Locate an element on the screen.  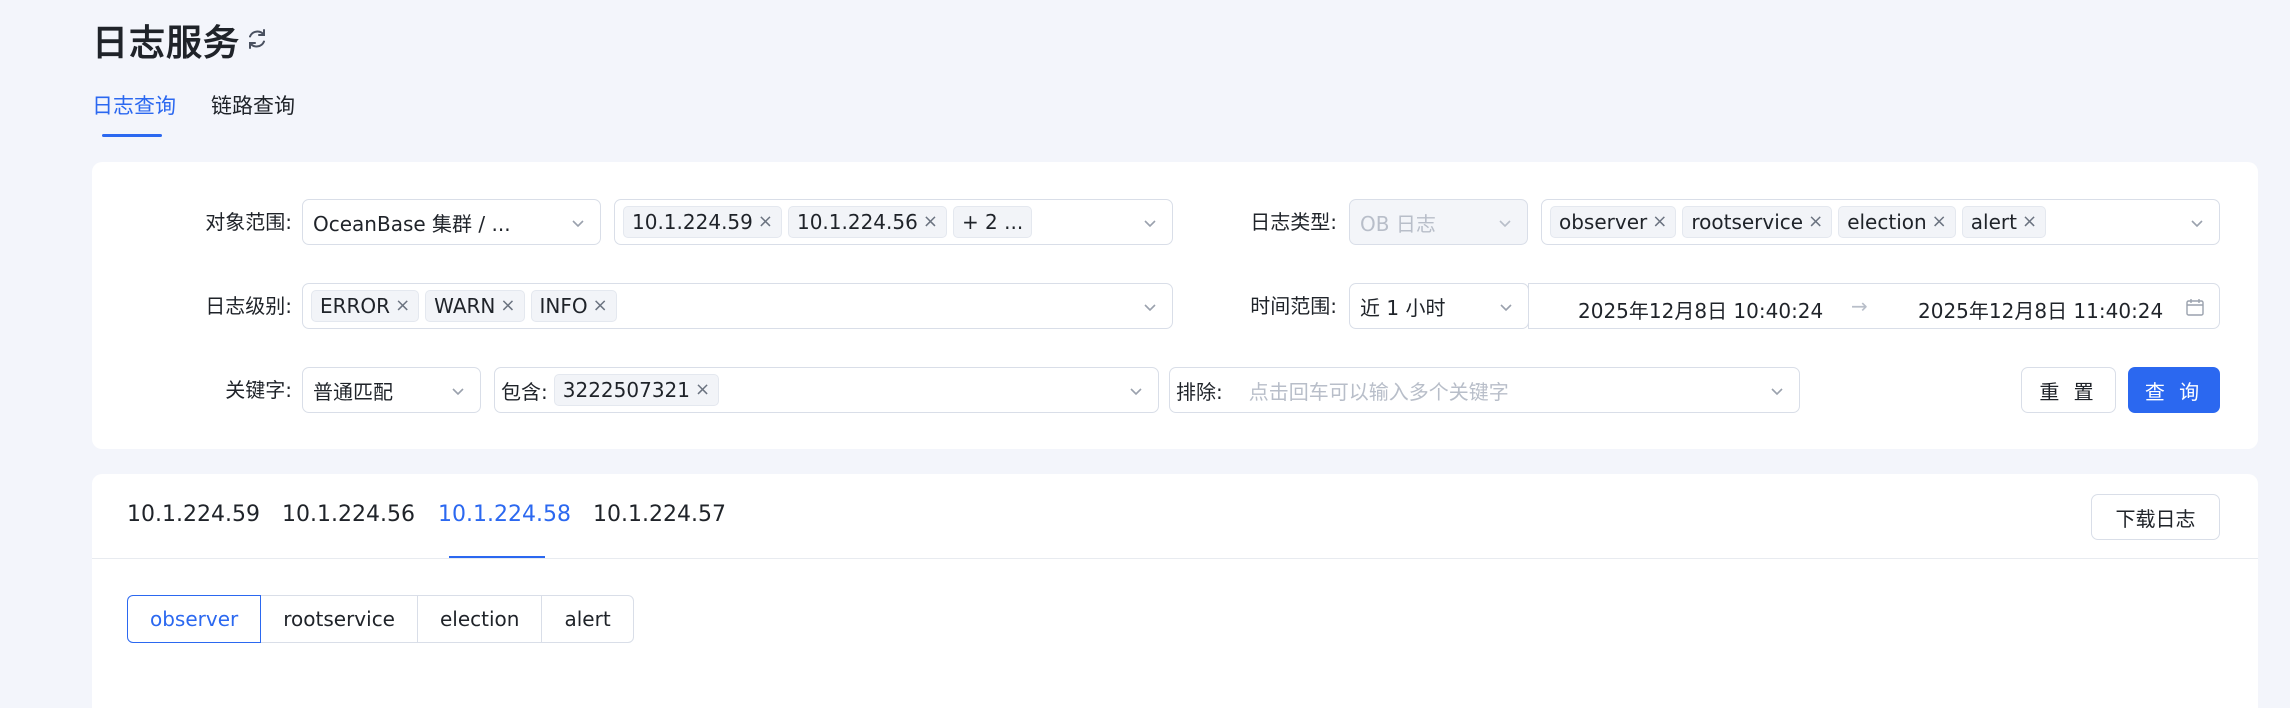
exclude-keyword-input: 排除: 点击回车可以输入多个关键字 is located at coordinates (1484, 390).